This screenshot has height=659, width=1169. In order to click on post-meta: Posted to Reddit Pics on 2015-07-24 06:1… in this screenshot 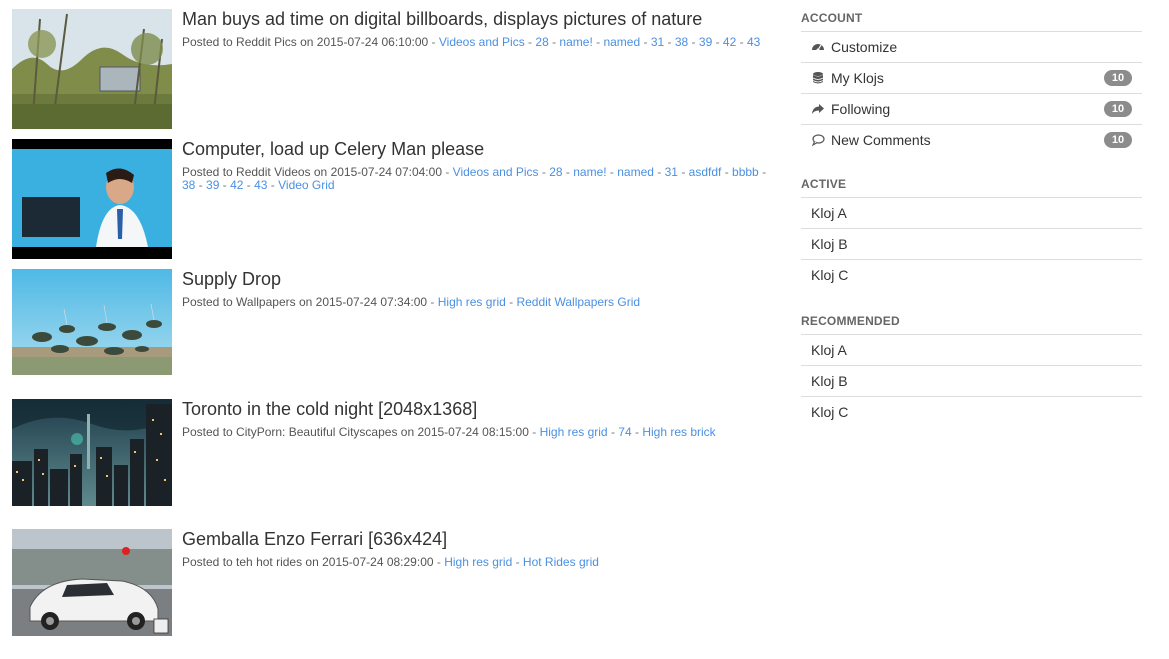, I will do `click(477, 42)`.